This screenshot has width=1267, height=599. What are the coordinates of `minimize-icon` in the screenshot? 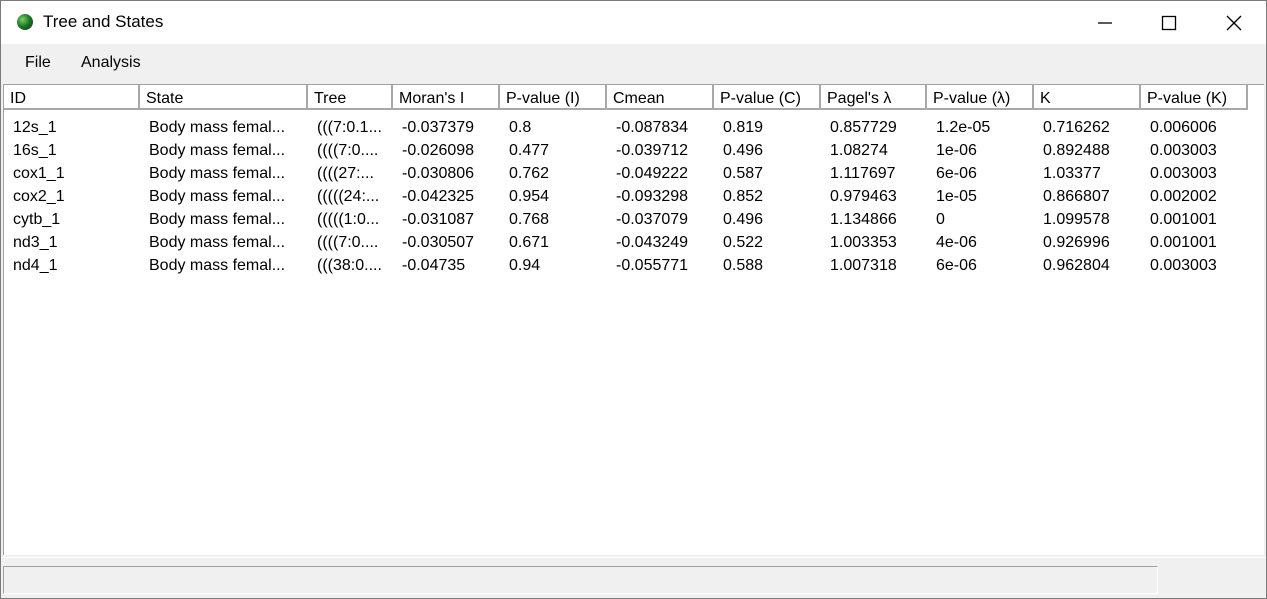 It's located at (1105, 22).